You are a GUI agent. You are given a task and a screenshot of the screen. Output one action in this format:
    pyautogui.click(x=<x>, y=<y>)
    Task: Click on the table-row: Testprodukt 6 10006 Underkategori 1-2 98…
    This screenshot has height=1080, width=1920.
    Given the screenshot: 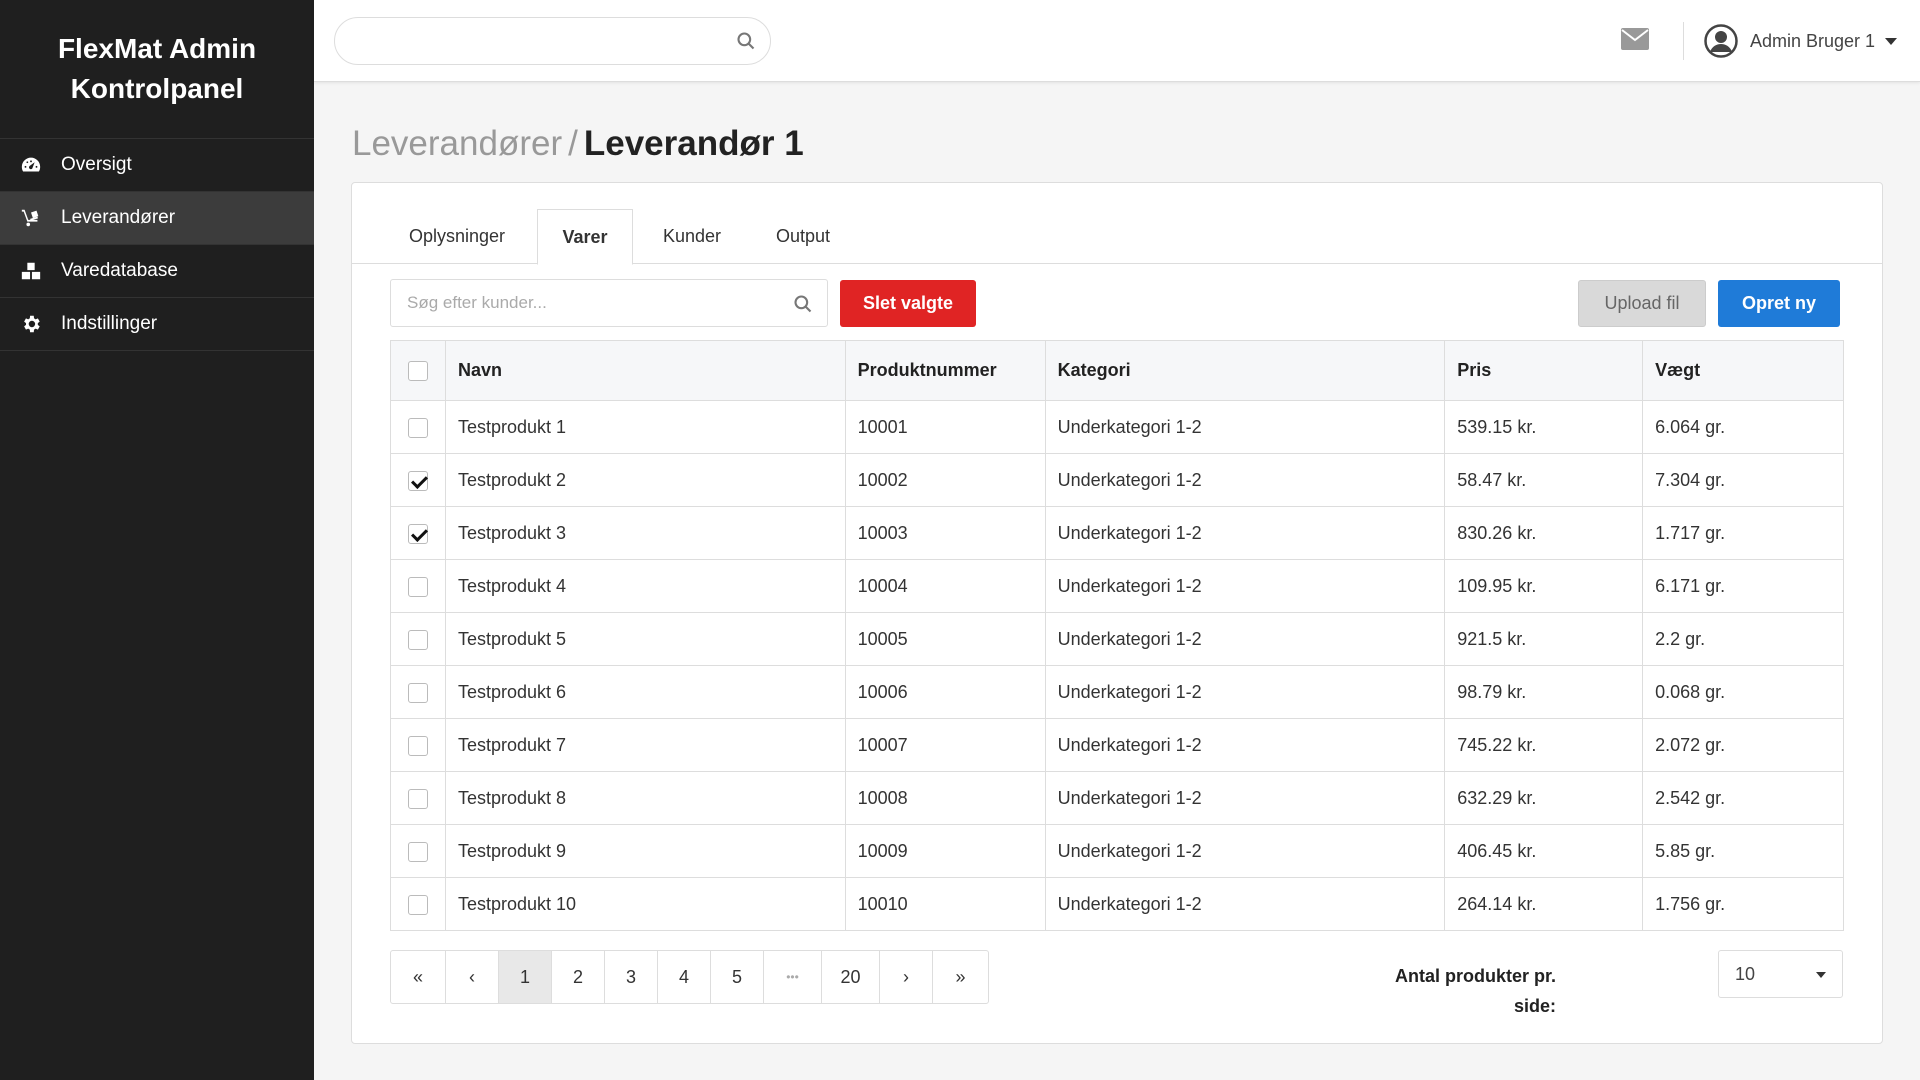 What is the action you would take?
    pyautogui.click(x=1117, y=692)
    